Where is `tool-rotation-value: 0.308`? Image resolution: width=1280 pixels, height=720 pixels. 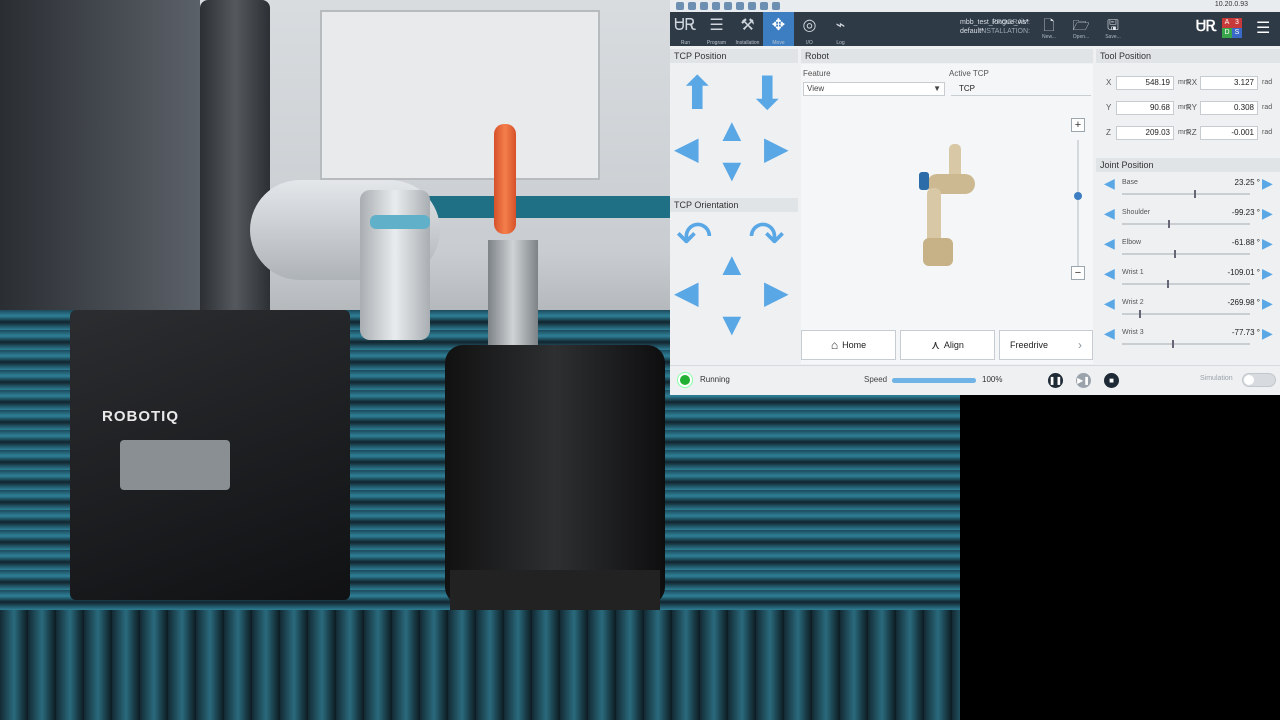 tool-rotation-value: 0.308 is located at coordinates (1229, 108).